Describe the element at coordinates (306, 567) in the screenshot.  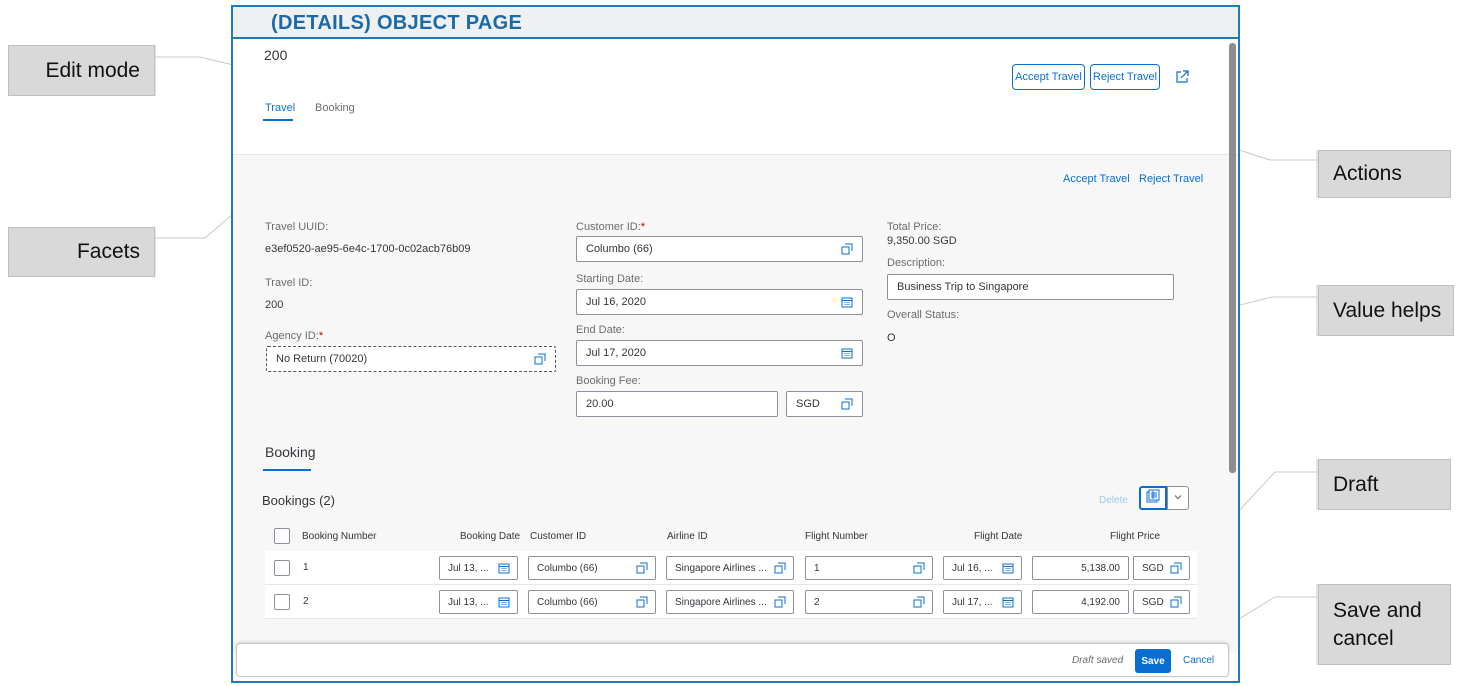
I see `booking-number: 1` at that location.